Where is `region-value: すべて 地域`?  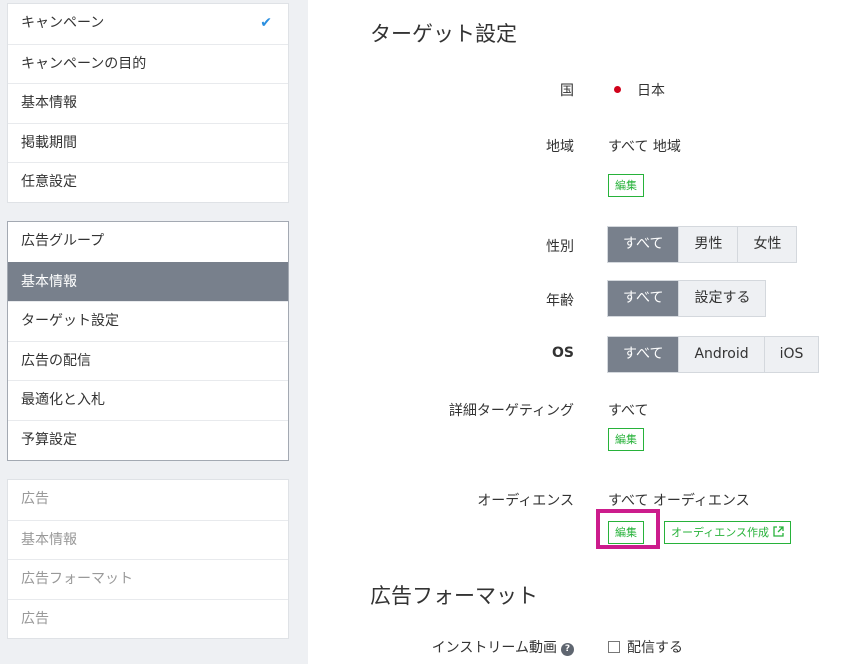 region-value: すべて 地域 is located at coordinates (644, 147).